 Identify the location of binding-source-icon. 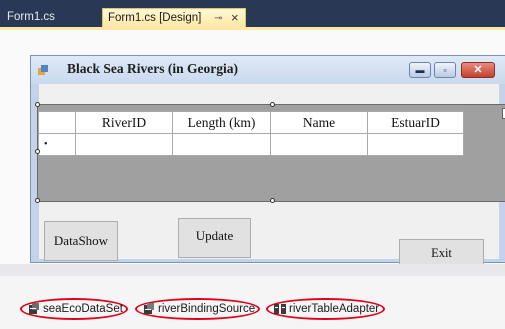
(149, 308).